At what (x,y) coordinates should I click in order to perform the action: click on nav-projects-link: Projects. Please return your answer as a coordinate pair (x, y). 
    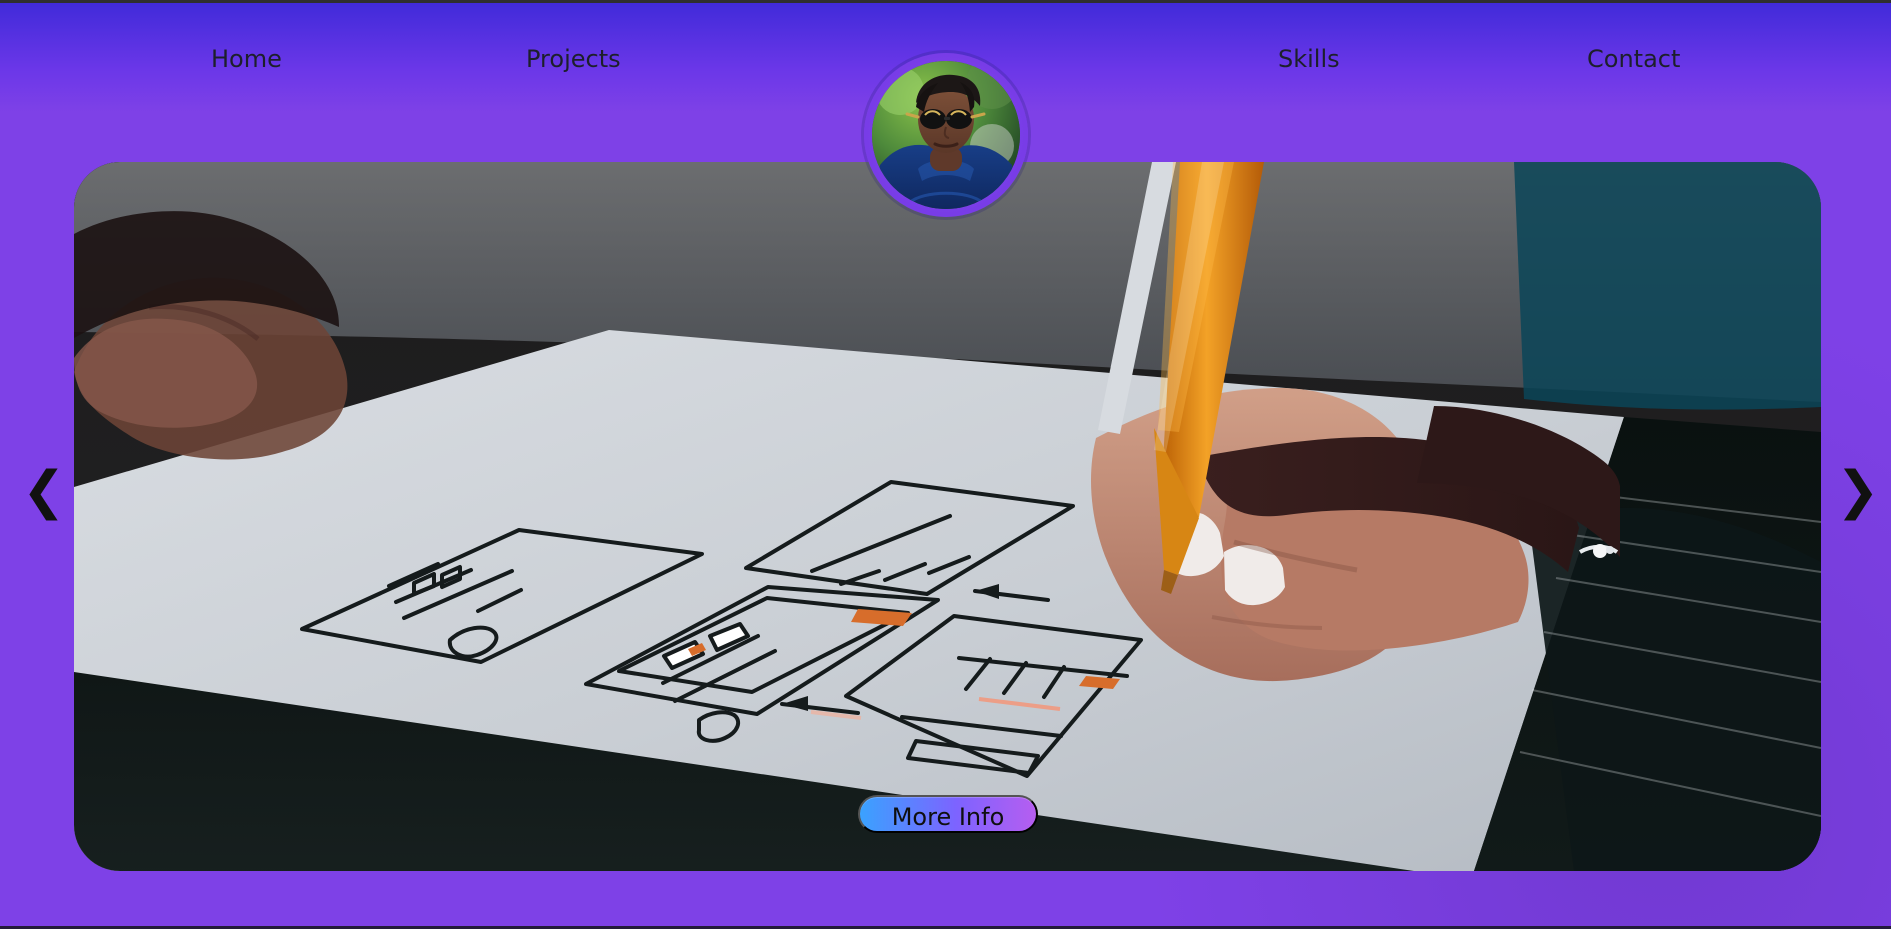
    Looking at the image, I should click on (573, 59).